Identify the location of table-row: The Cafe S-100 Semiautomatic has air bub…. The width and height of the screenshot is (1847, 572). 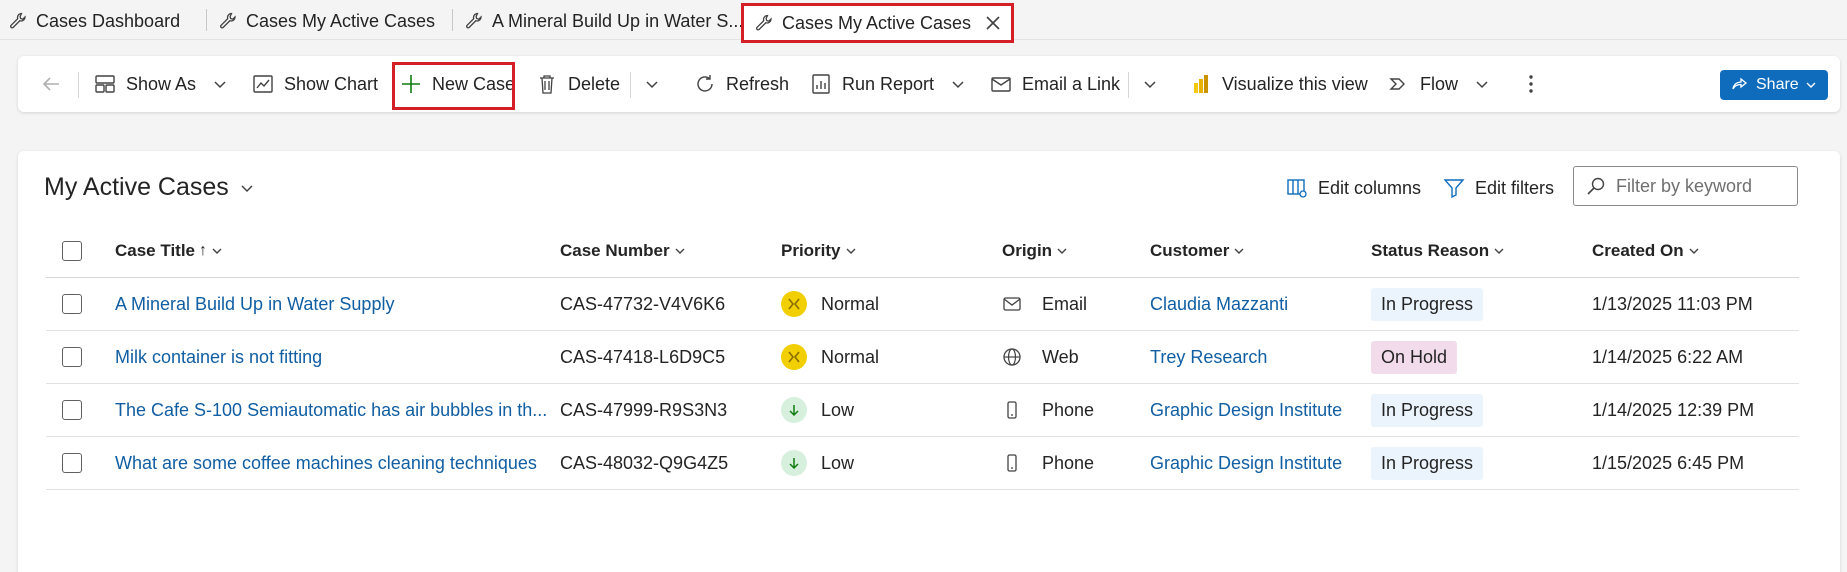
(922, 410).